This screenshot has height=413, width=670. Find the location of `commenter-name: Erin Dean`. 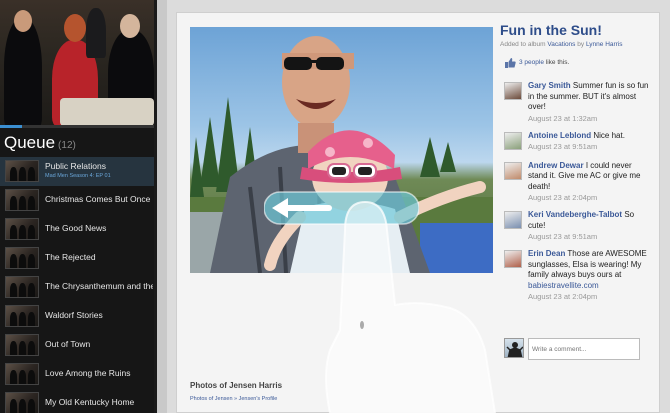

commenter-name: Erin Dean is located at coordinates (546, 253).